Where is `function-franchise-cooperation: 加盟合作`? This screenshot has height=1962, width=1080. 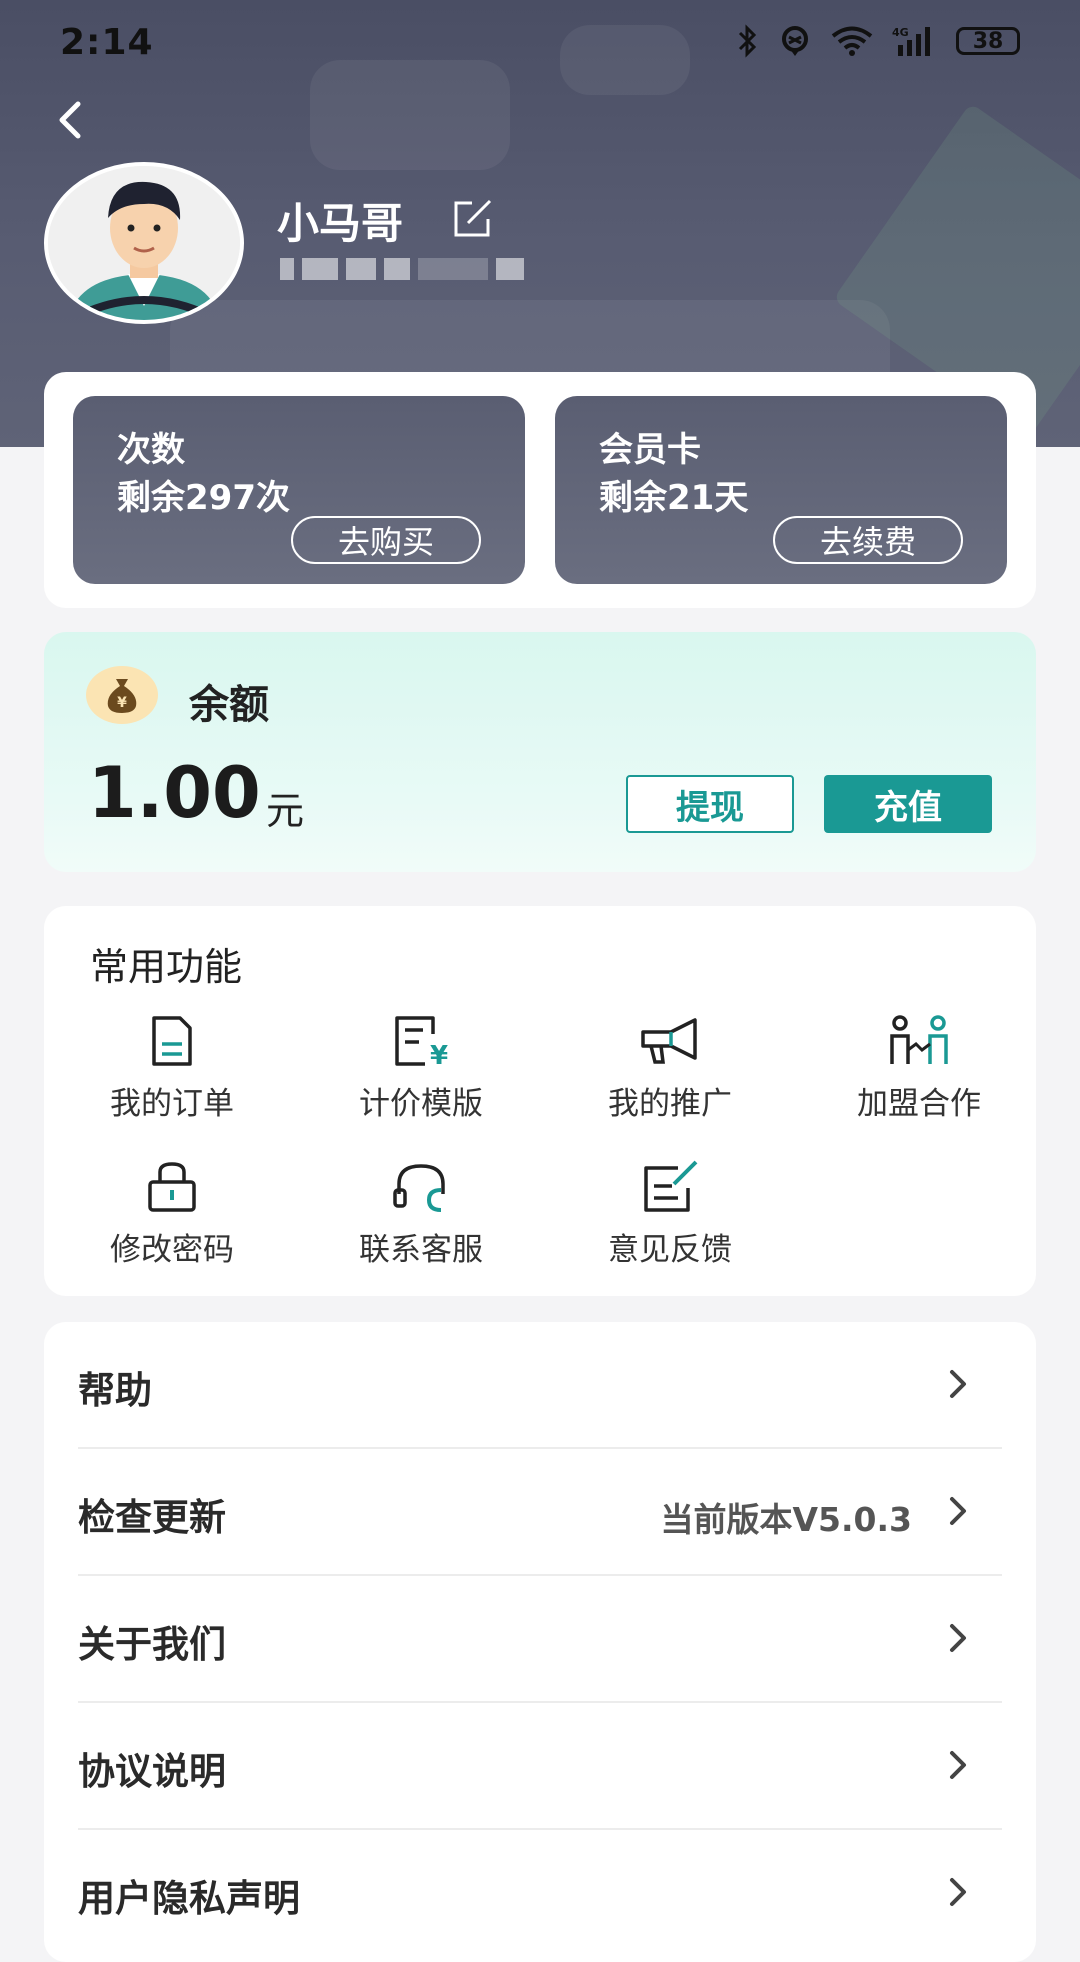
function-franchise-cooperation: 加盟合作 is located at coordinates (919, 1074).